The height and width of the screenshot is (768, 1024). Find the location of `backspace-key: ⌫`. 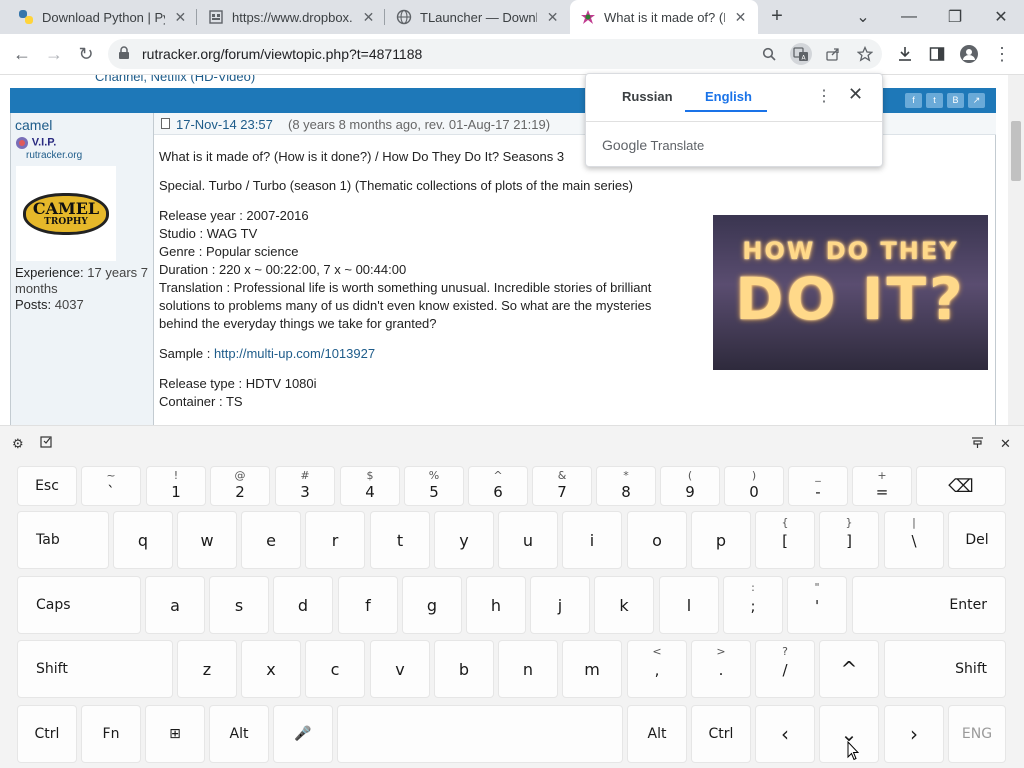

backspace-key: ⌫ is located at coordinates (961, 486).